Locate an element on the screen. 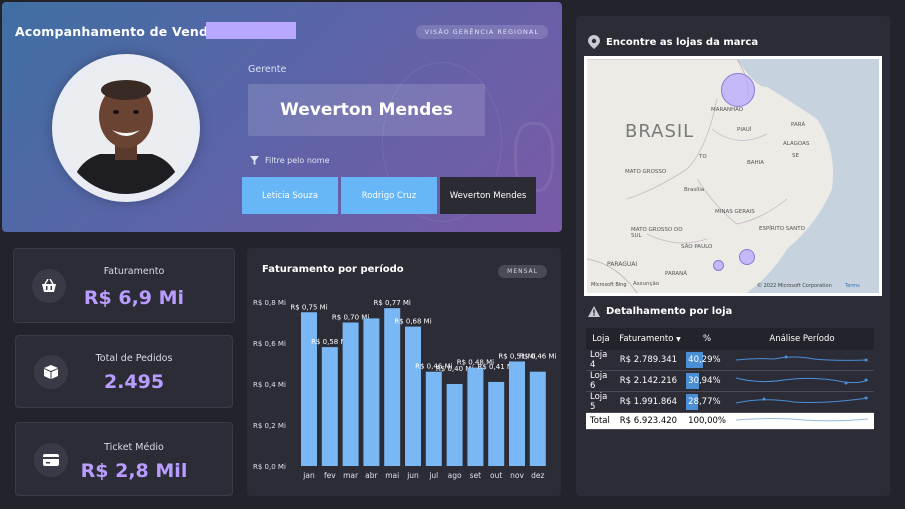 This screenshot has height=509, width=905. table-row: Loja 5 R$ 1.991.864 28,77% is located at coordinates (730, 402).